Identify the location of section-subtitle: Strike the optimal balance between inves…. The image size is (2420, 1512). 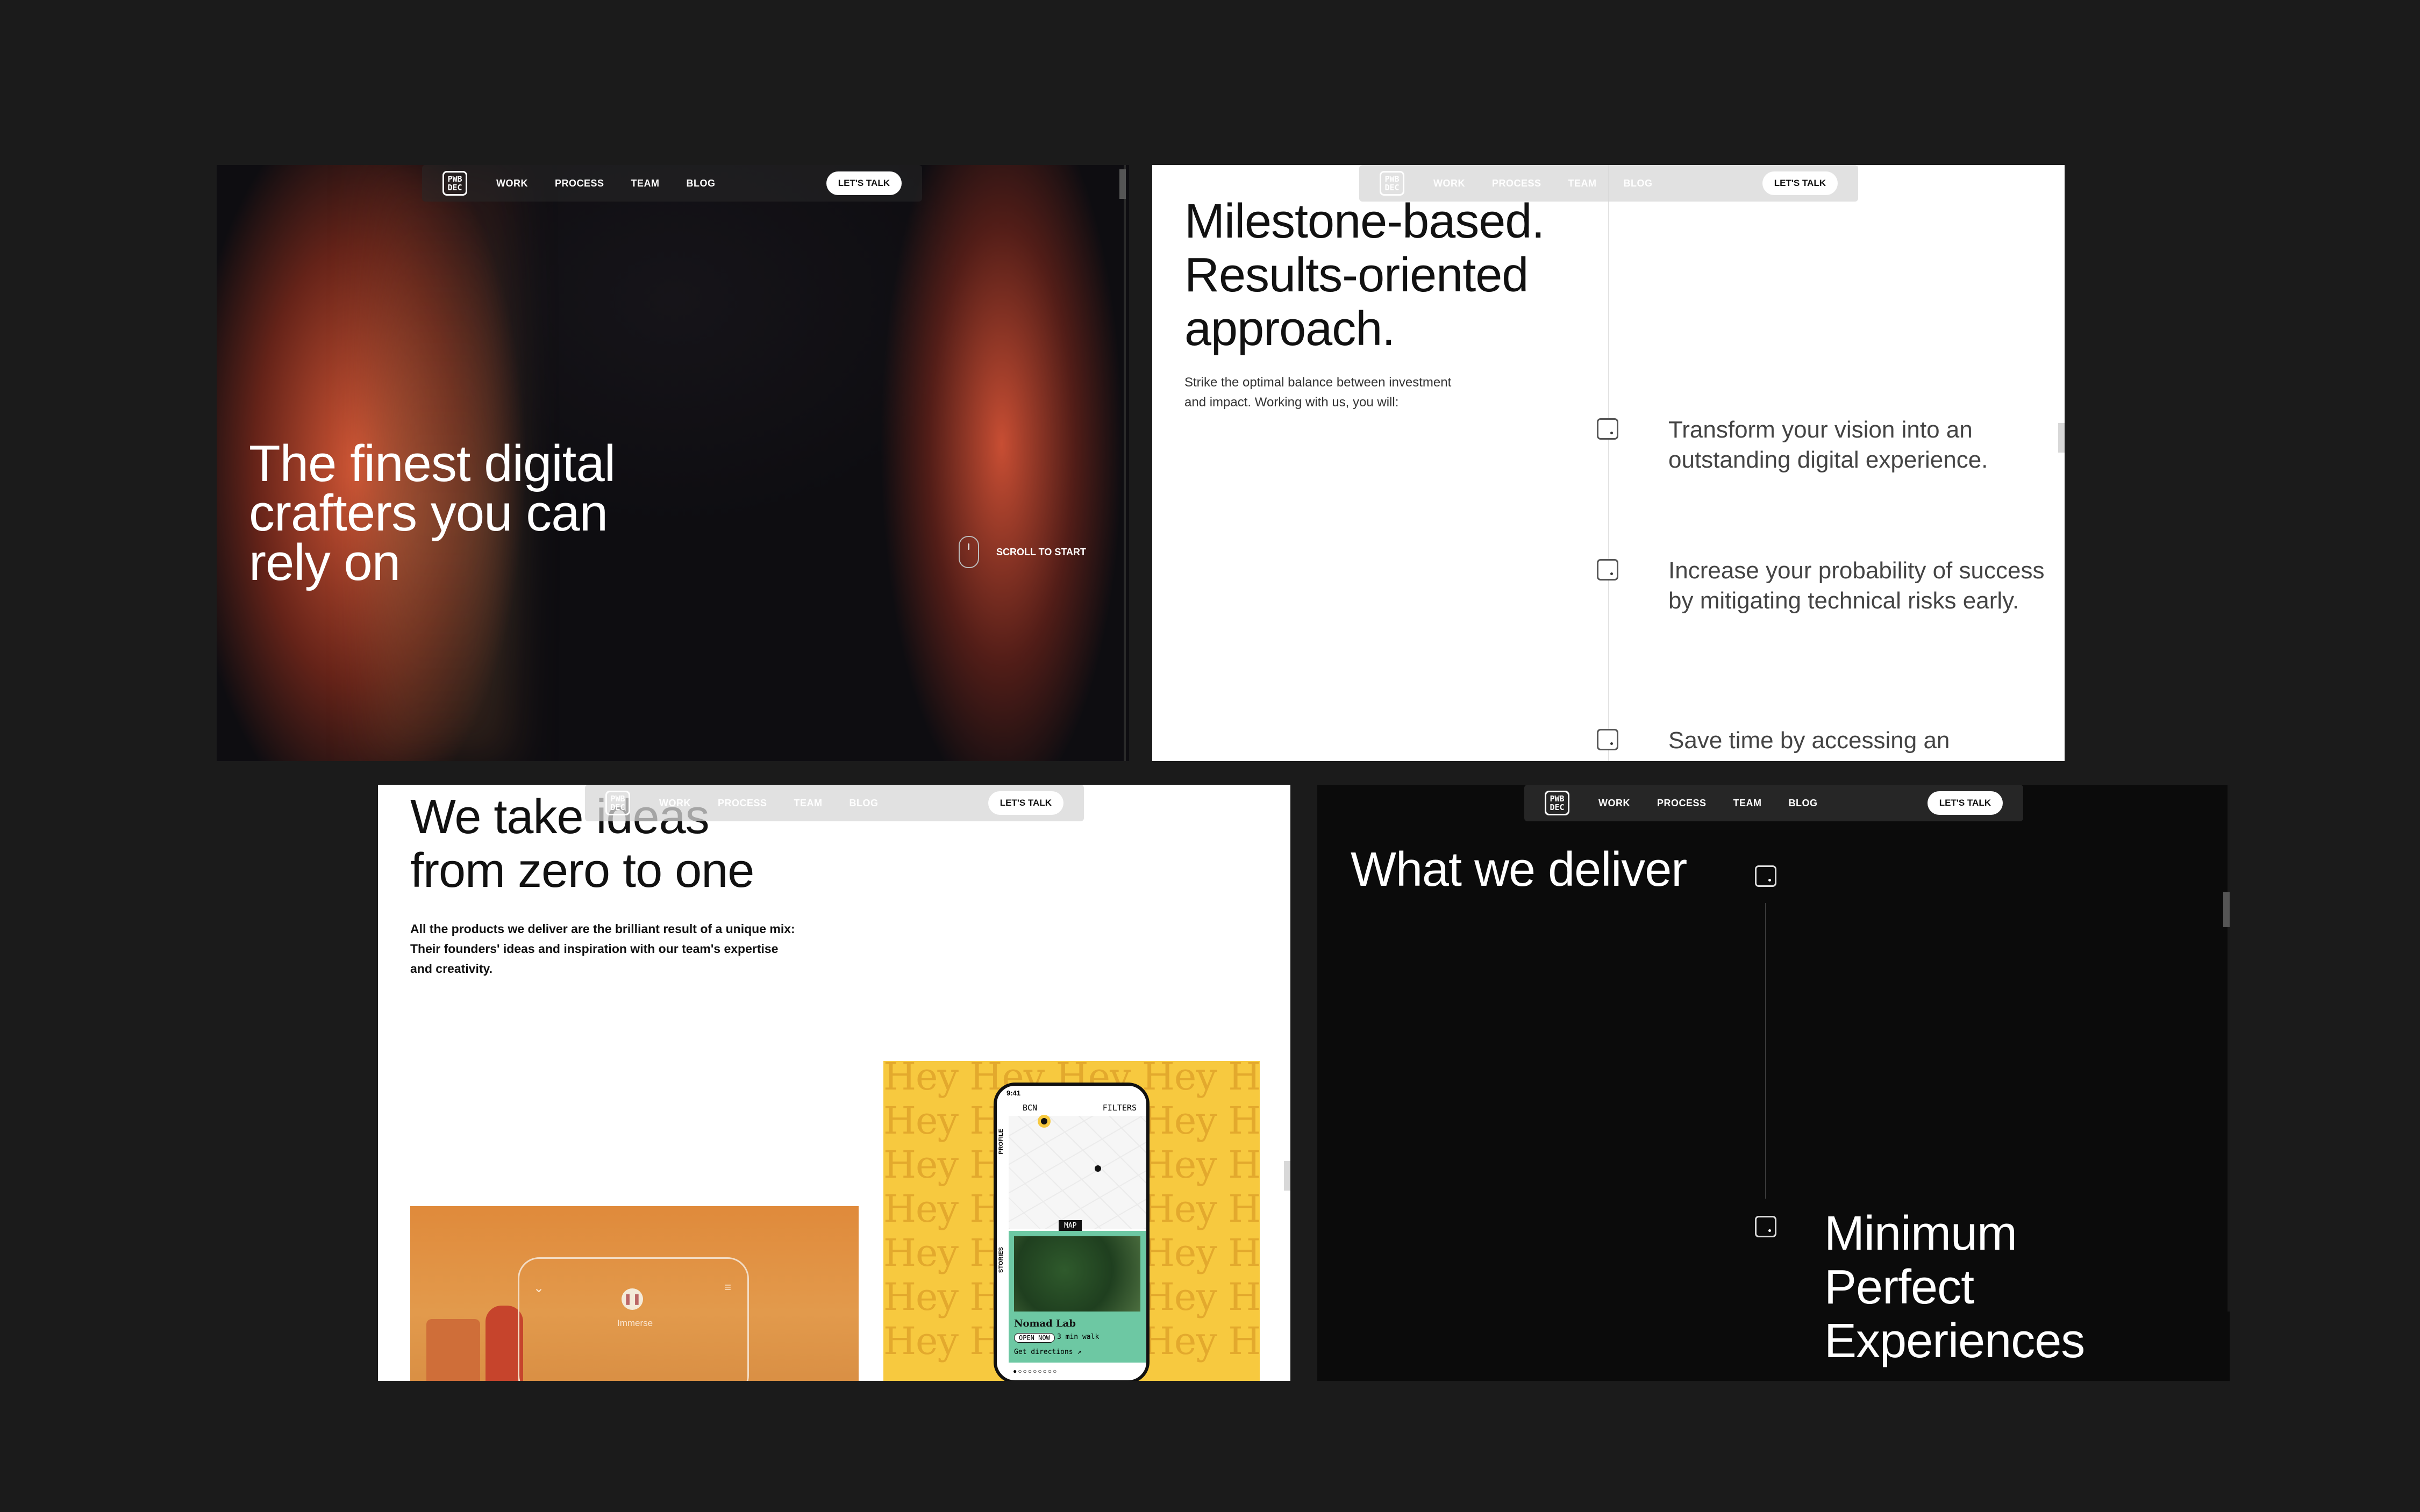
(1345, 392).